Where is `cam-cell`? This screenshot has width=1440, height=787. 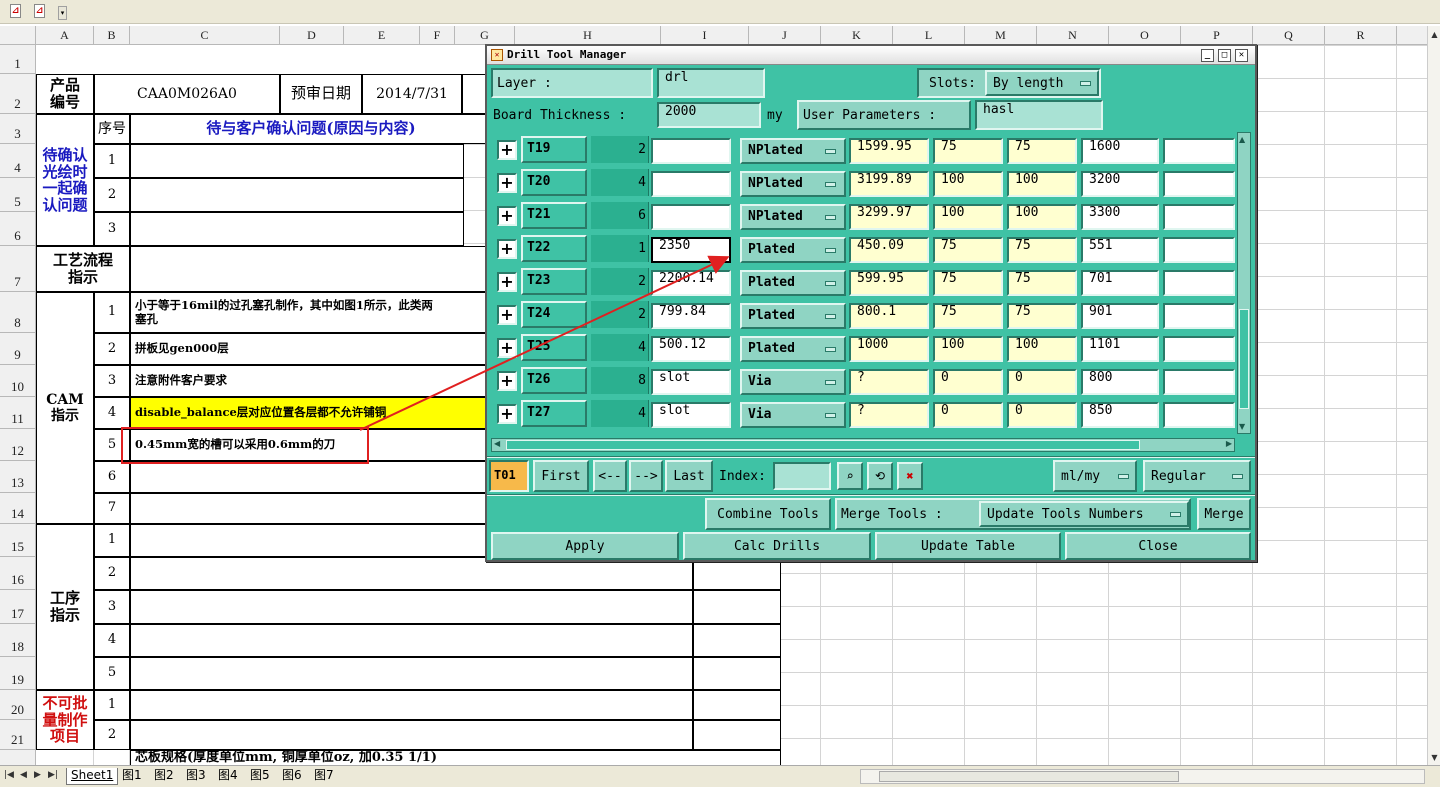
cam-cell is located at coordinates (310, 508).